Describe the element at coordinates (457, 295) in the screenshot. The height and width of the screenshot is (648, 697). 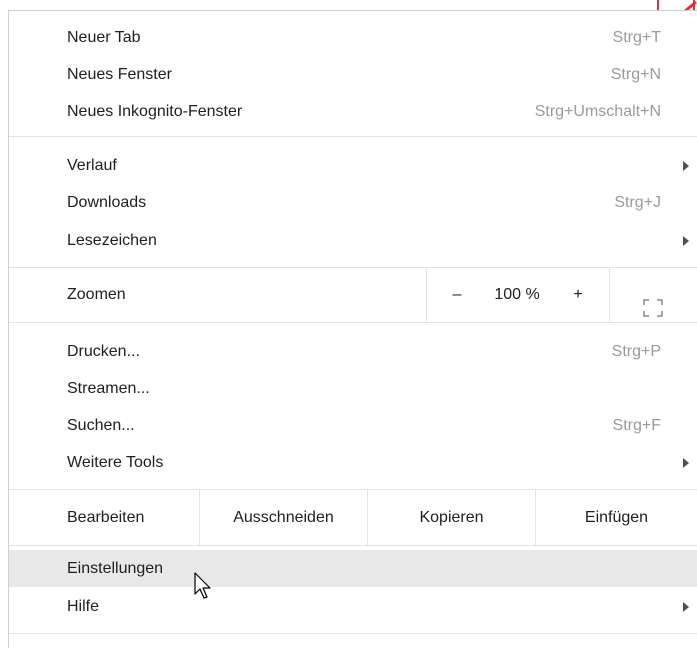
I see `zoom-out-button: –` at that location.